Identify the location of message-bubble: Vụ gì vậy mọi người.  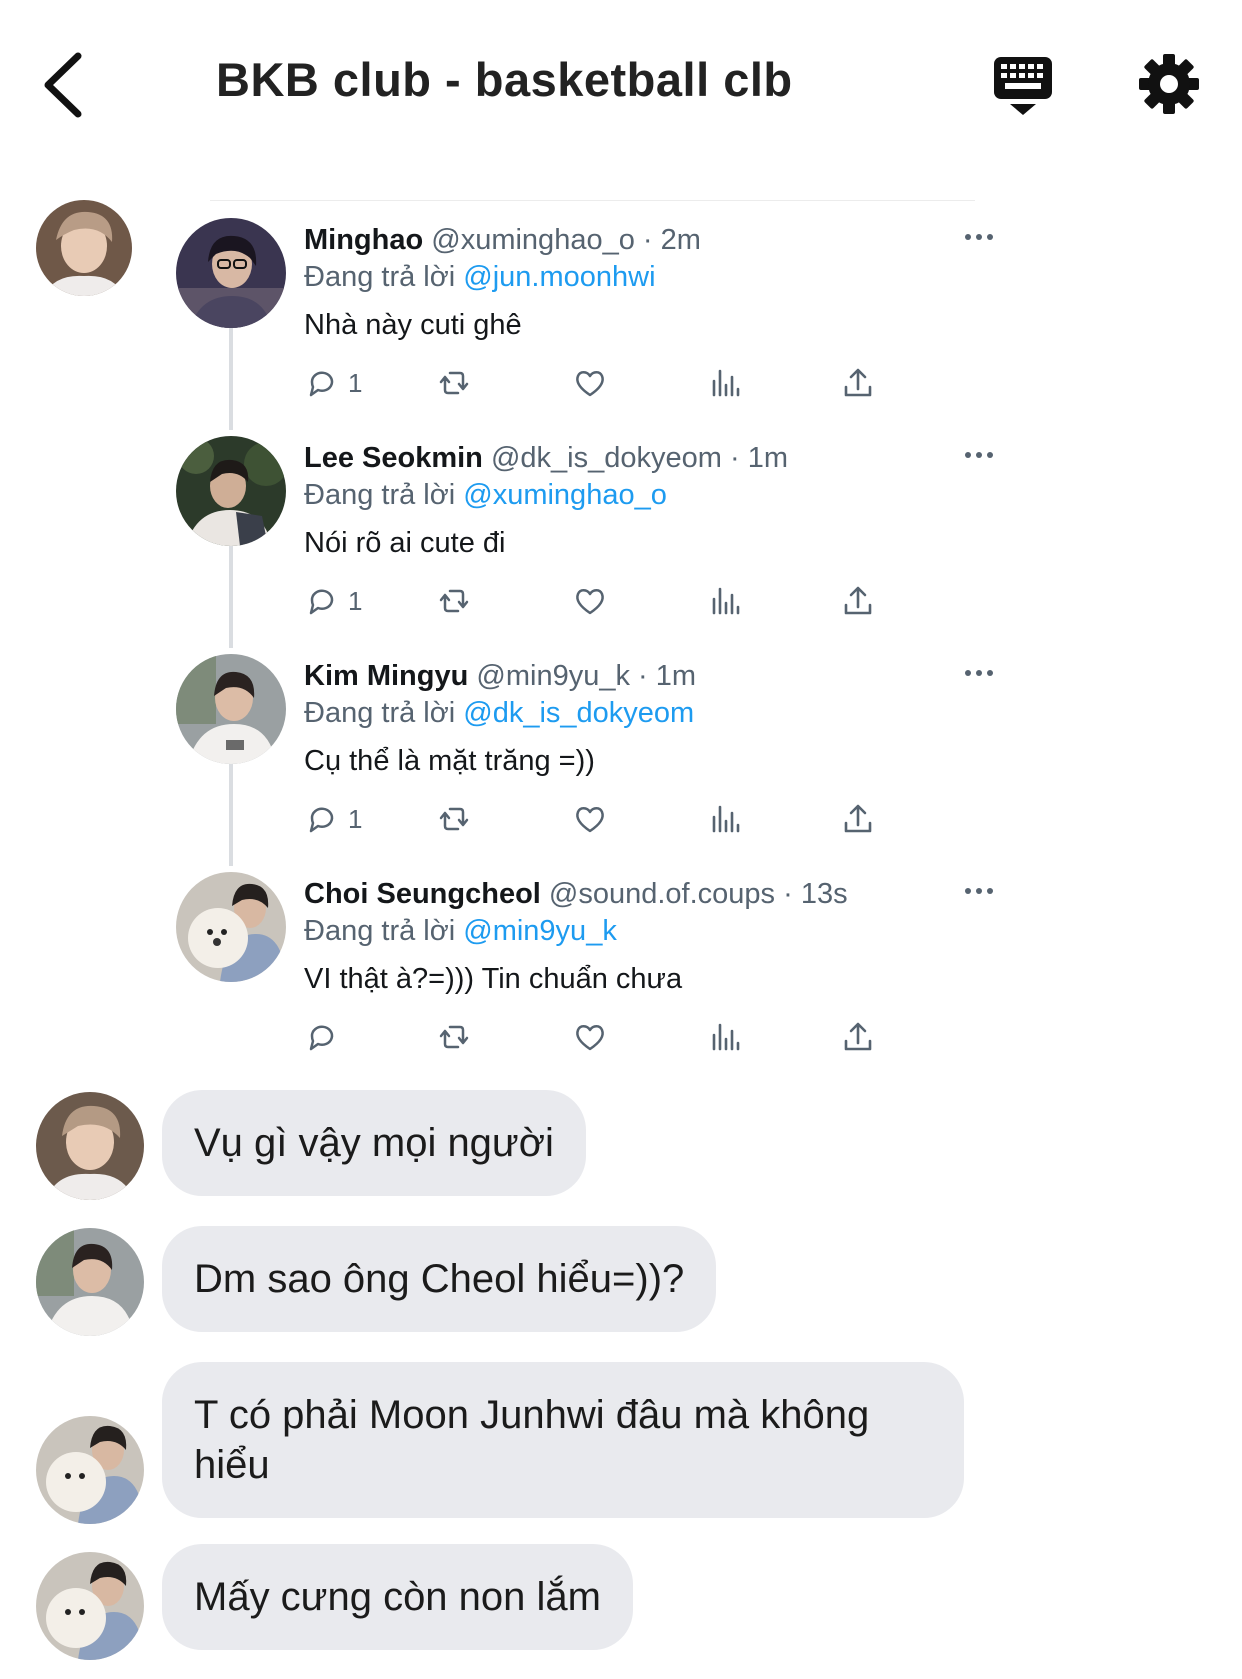
(374, 1143).